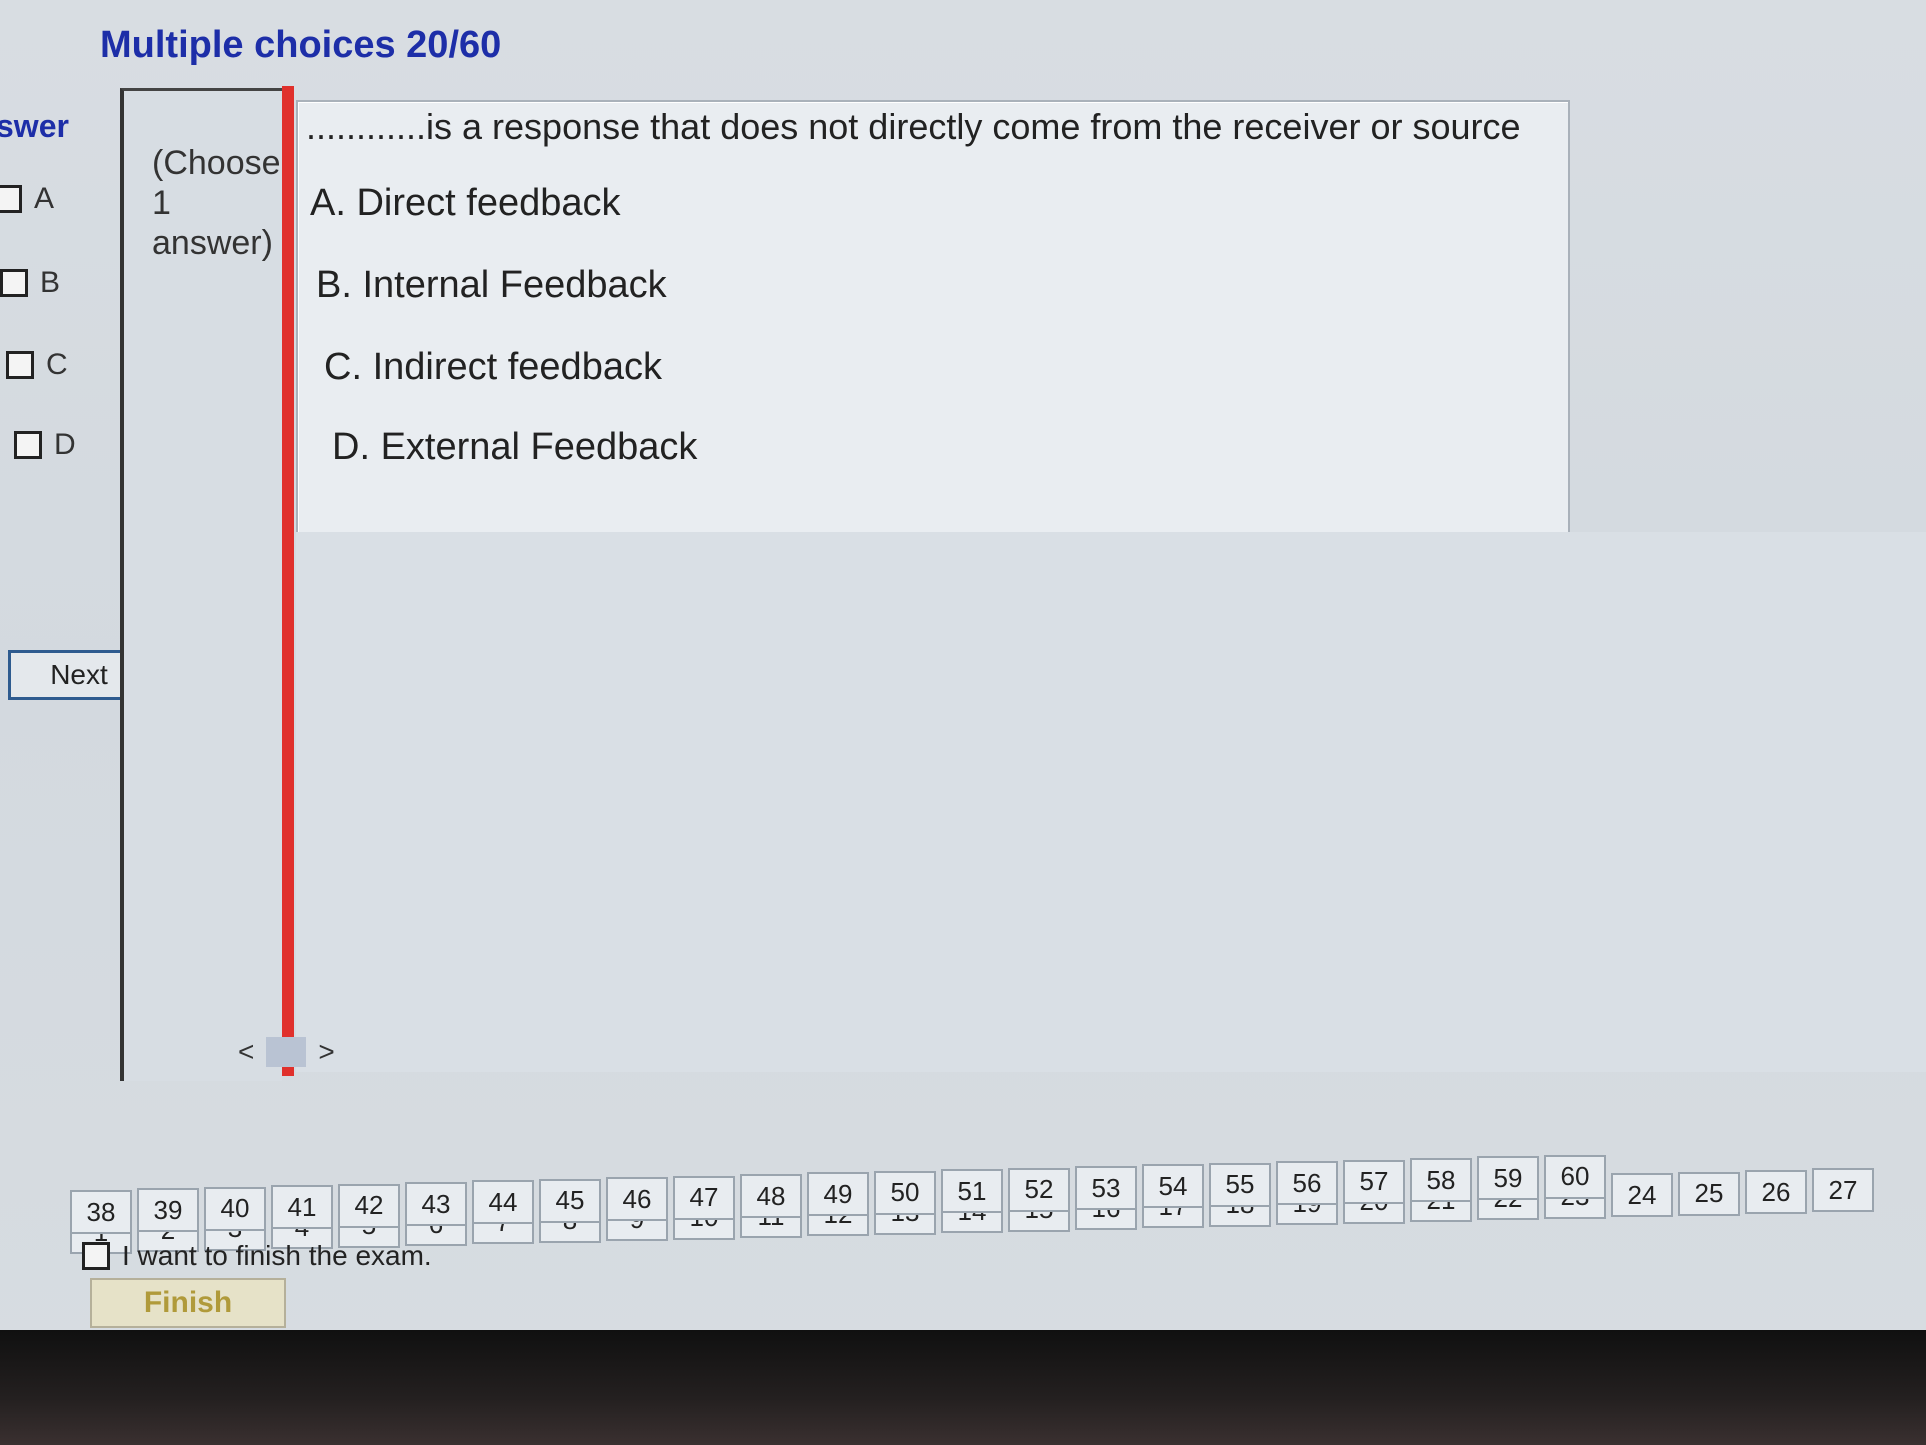 This screenshot has width=1926, height=1445. What do you see at coordinates (1709, 1193) in the screenshot?
I see `question-number-button: 25` at bounding box center [1709, 1193].